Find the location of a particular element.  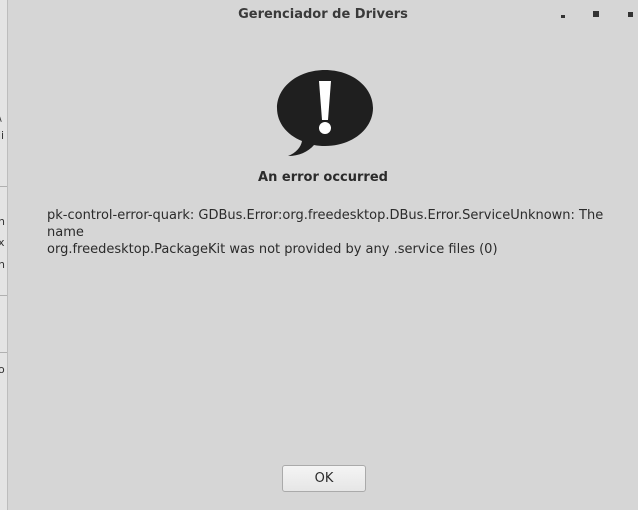

background-window-text: li is located at coordinates (2, 135).